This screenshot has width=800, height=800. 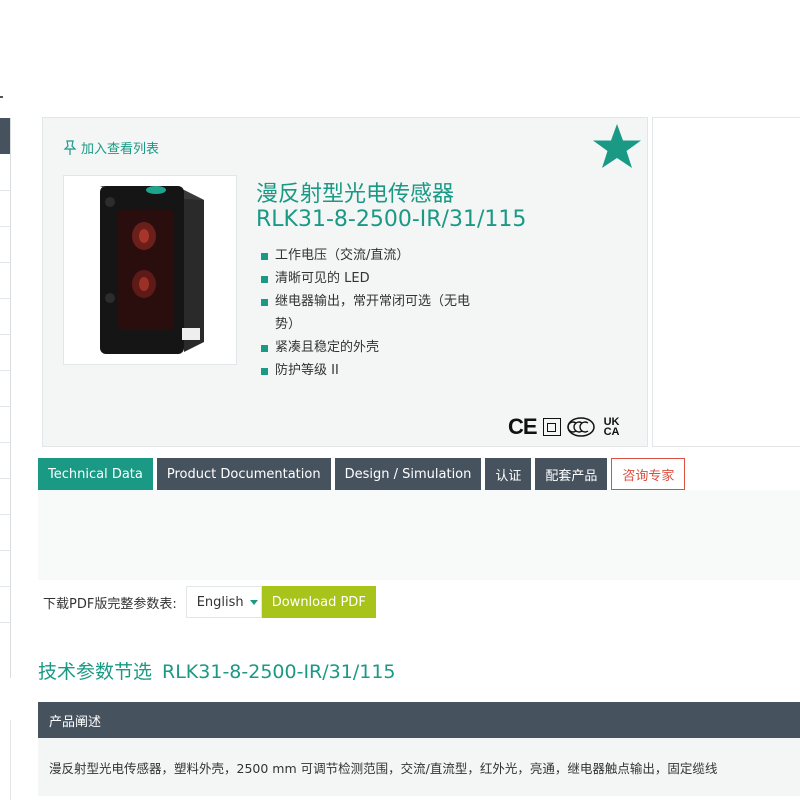 What do you see at coordinates (611, 432) in the screenshot?
I see `ukca-bottom: CA` at bounding box center [611, 432].